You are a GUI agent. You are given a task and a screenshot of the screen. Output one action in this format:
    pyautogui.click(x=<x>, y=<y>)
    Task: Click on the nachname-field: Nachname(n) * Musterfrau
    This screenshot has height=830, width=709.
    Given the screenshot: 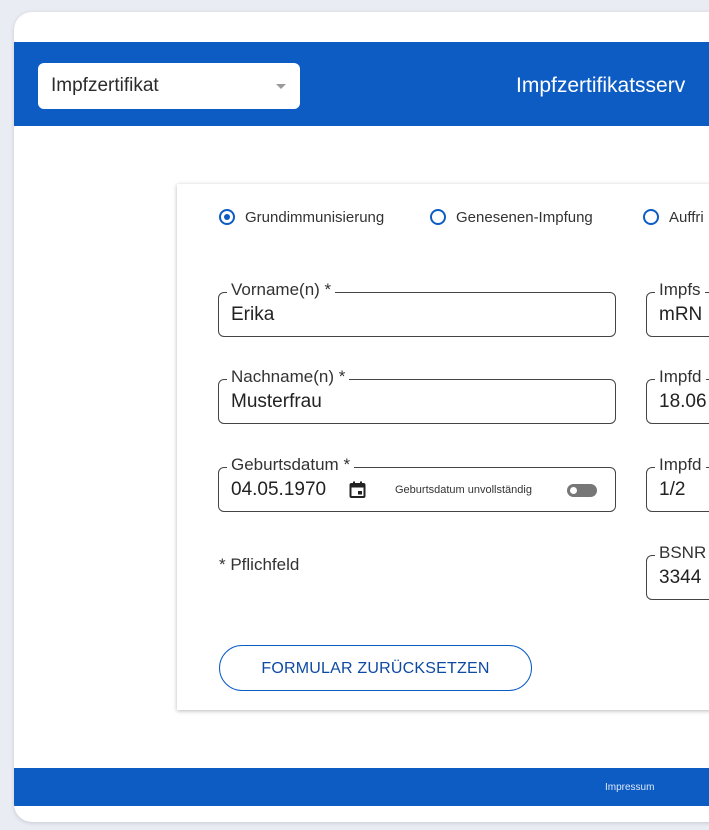 What is the action you would take?
    pyautogui.click(x=417, y=395)
    